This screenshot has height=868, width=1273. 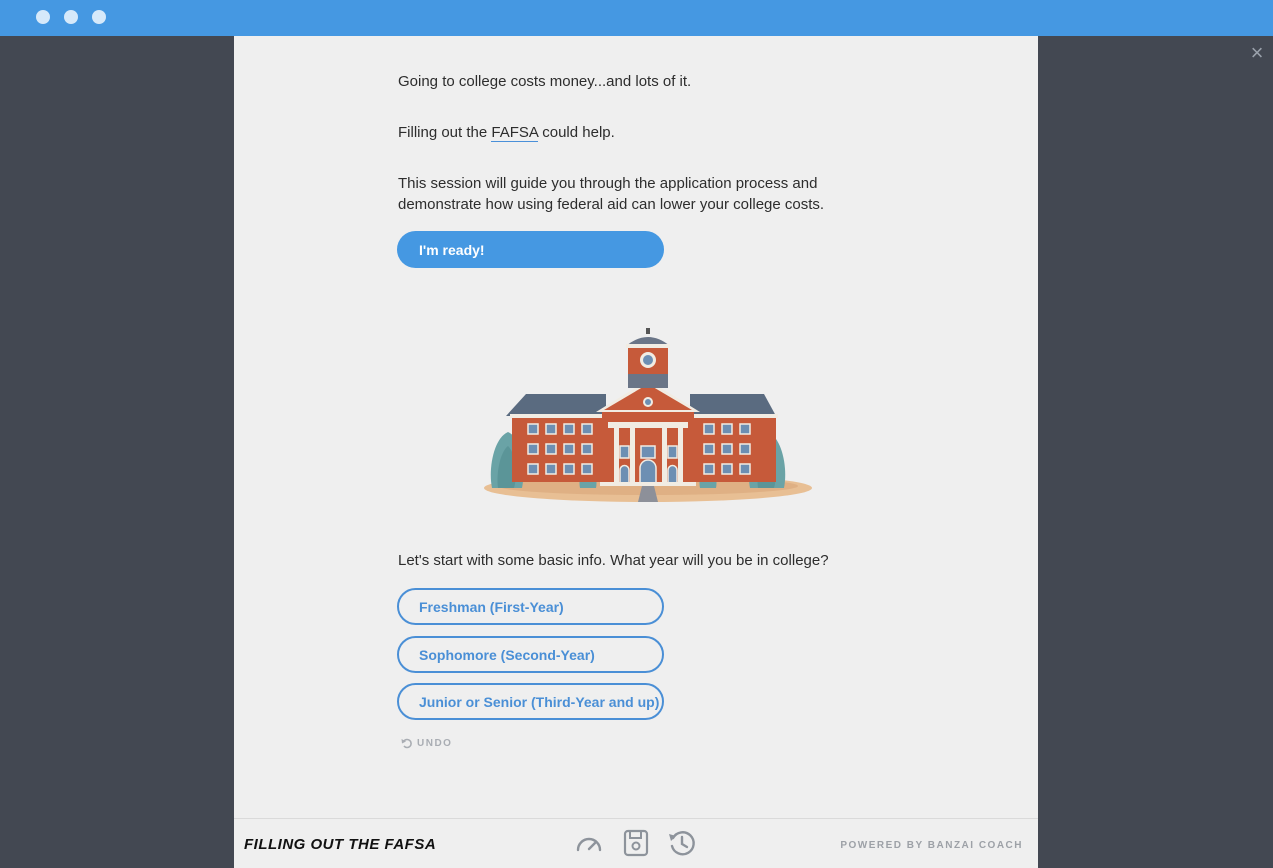 I want to click on intro-line-2-prefix: Filling out the, so click(x=445, y=132).